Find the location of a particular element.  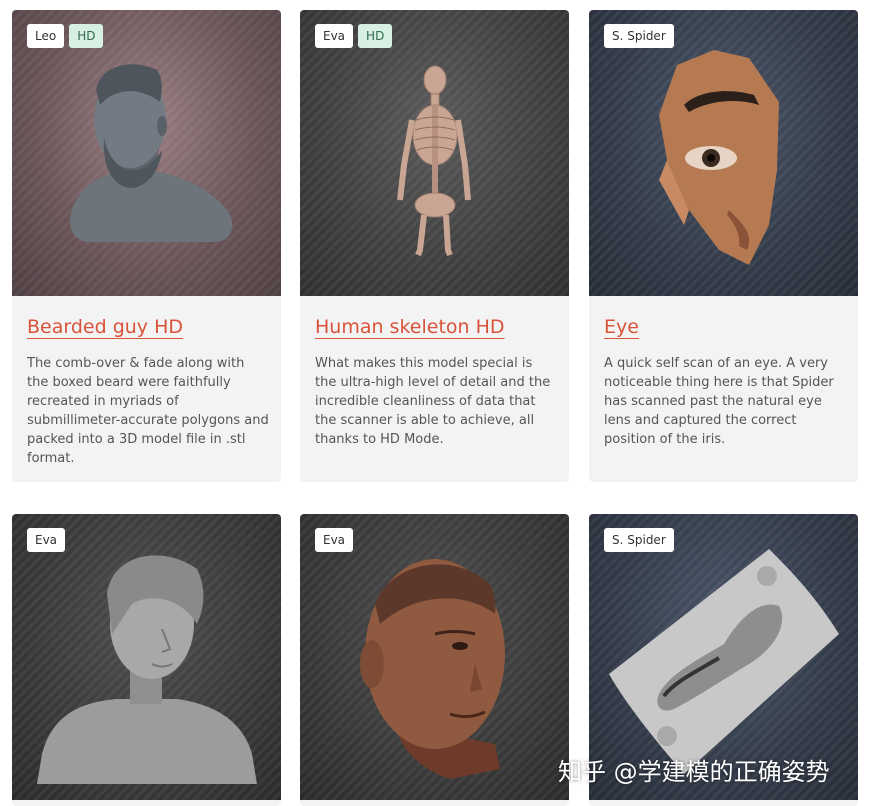

model-card-young-man: Eva is located at coordinates (146, 660).